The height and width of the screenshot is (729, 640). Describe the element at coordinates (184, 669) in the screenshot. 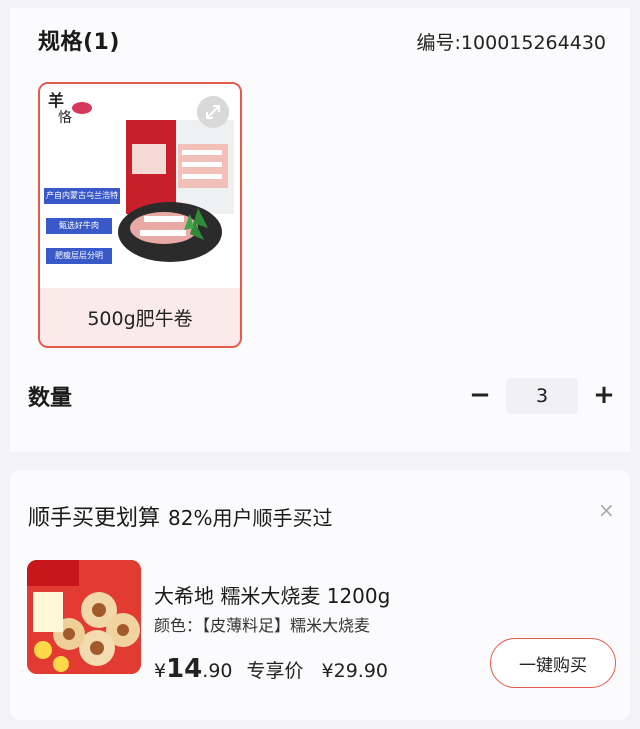

I see `price-integer: 14` at that location.